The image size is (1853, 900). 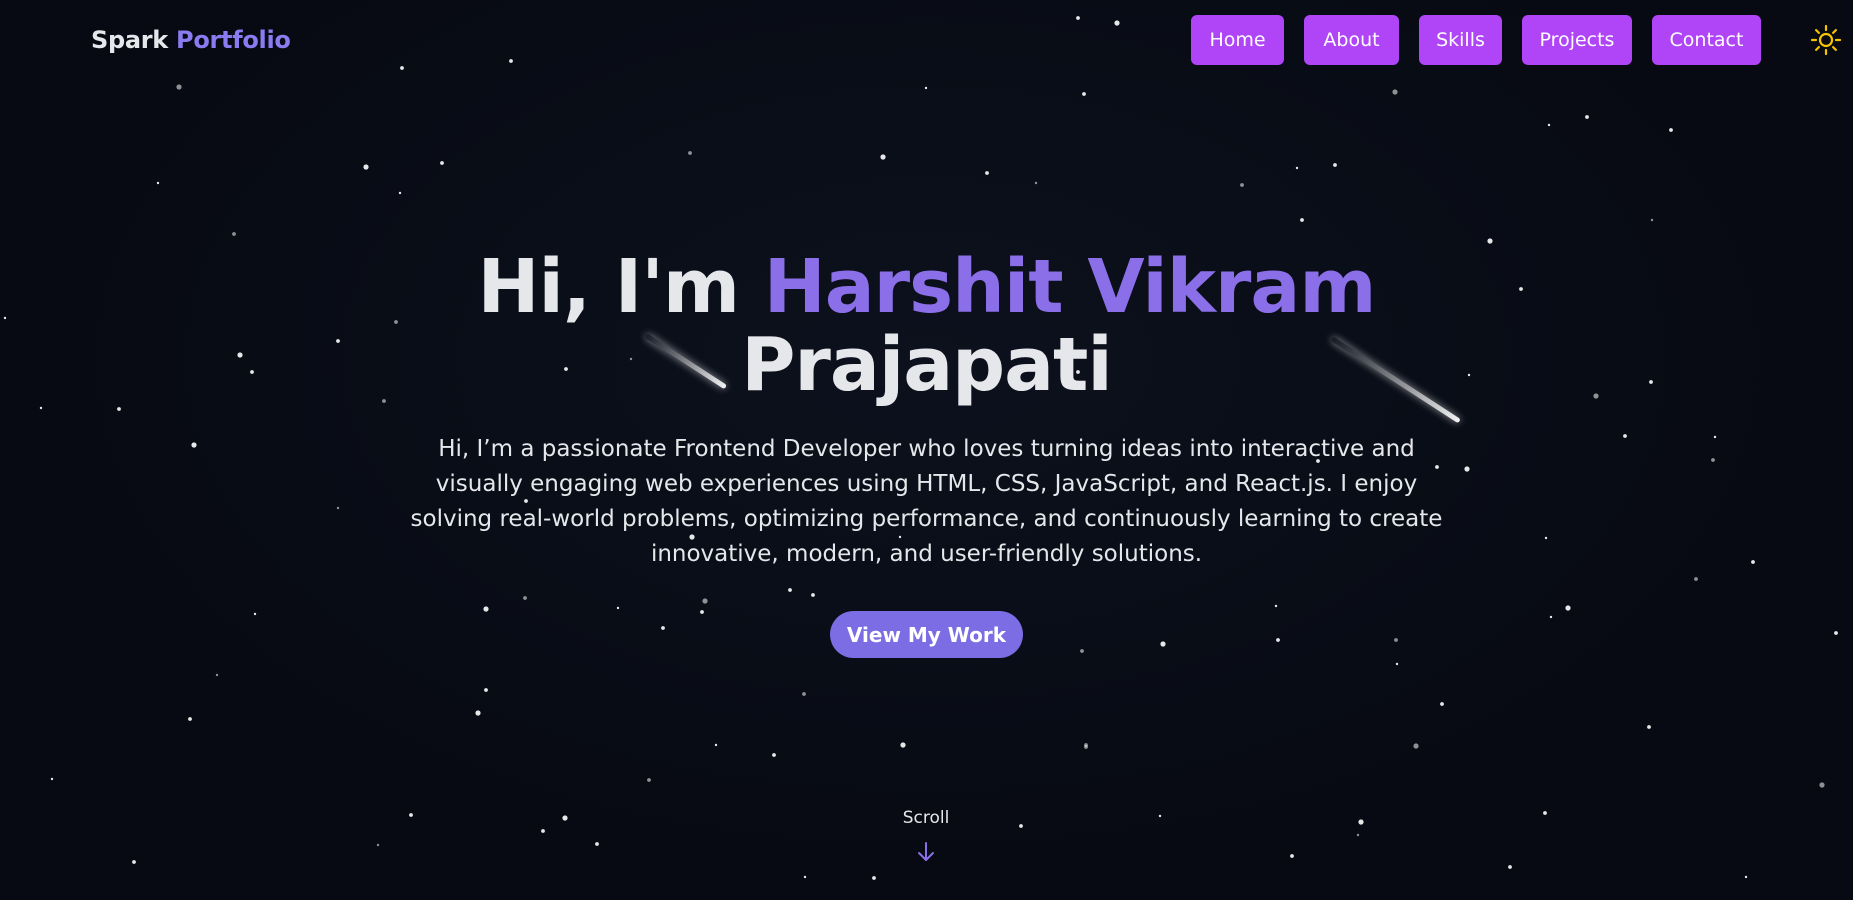 I want to click on arrow-down-icon, so click(x=926, y=851).